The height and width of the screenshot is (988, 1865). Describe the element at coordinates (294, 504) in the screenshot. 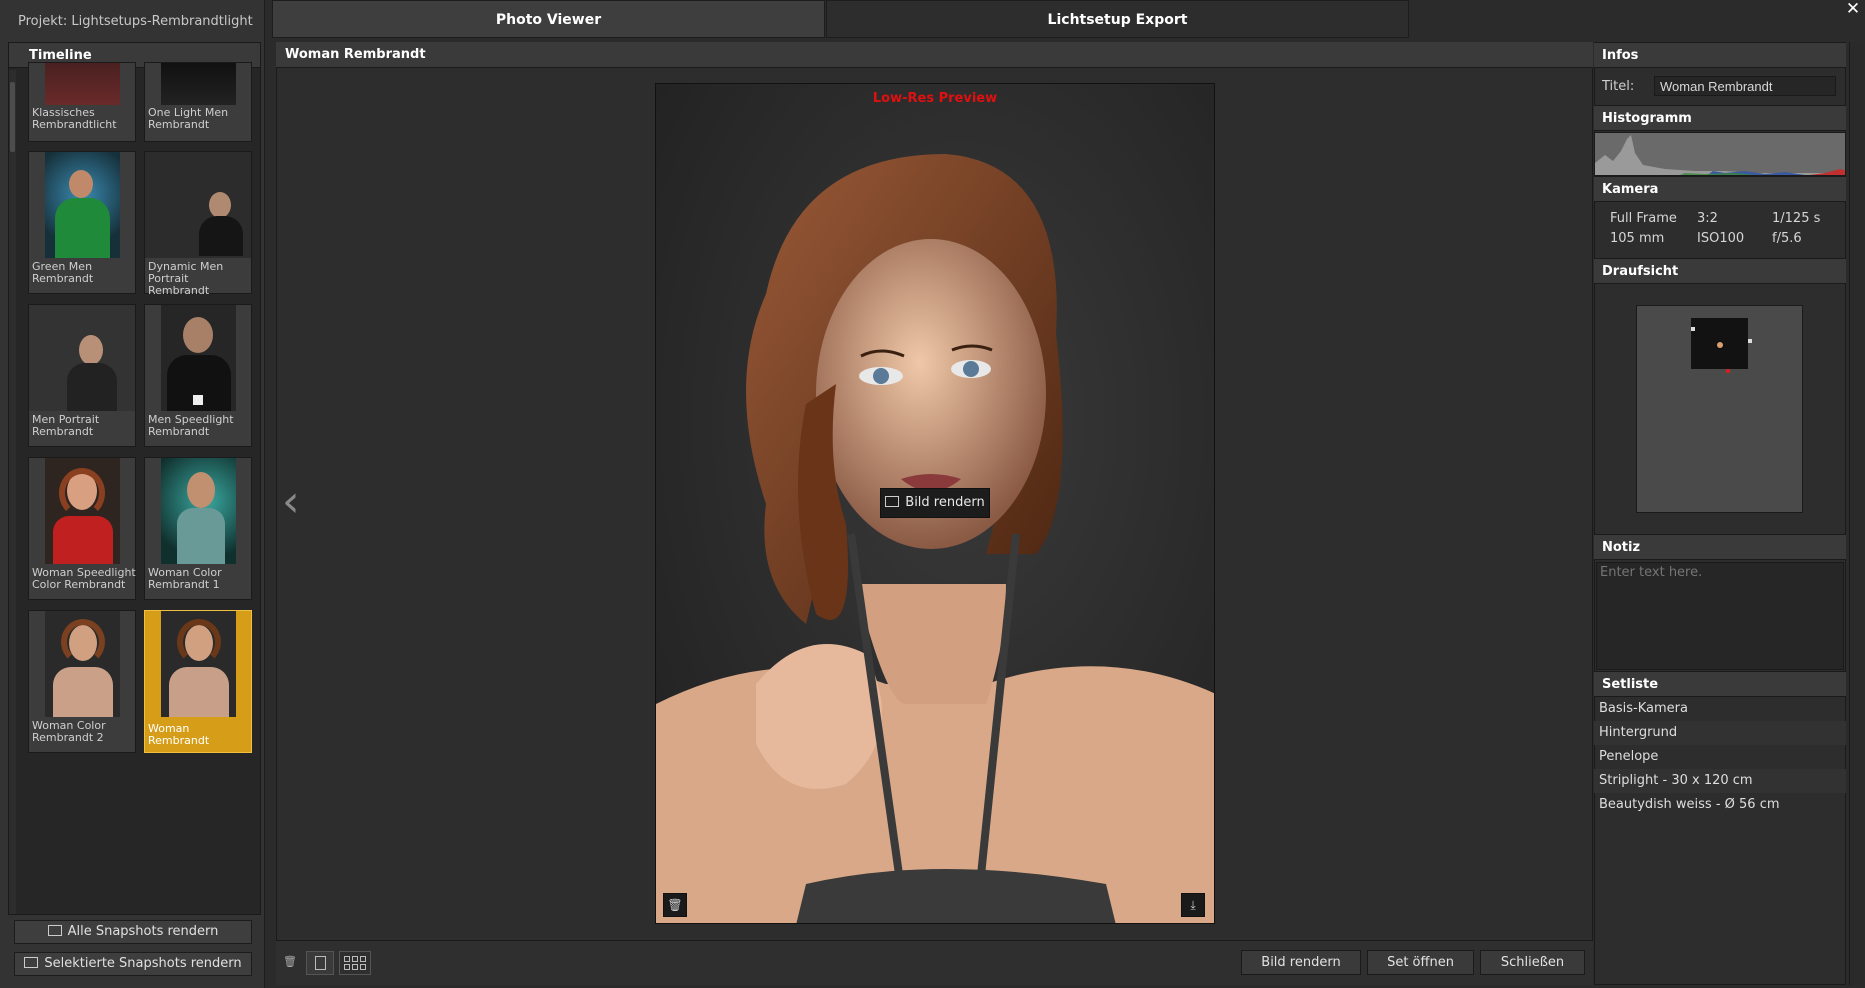

I see `previous-arrow-icon: ‹` at that location.